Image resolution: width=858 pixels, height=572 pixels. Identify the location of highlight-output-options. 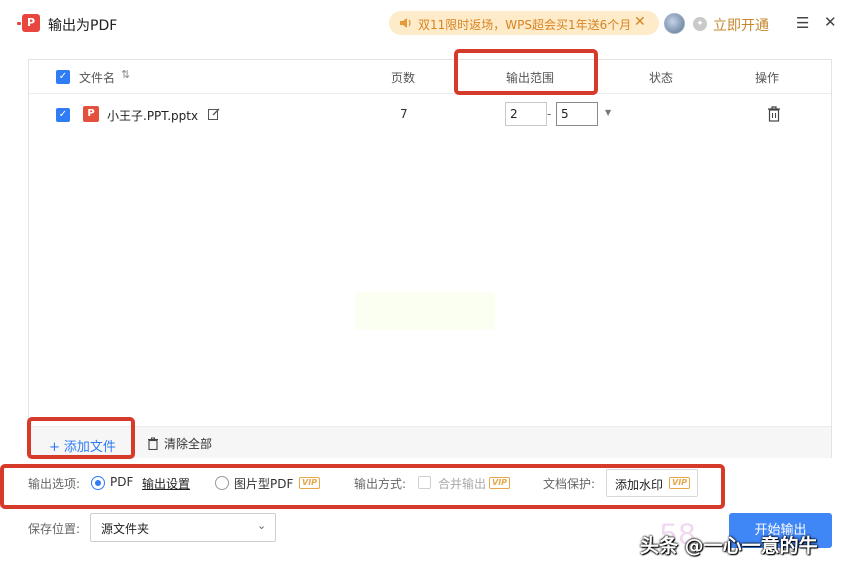
(362, 486).